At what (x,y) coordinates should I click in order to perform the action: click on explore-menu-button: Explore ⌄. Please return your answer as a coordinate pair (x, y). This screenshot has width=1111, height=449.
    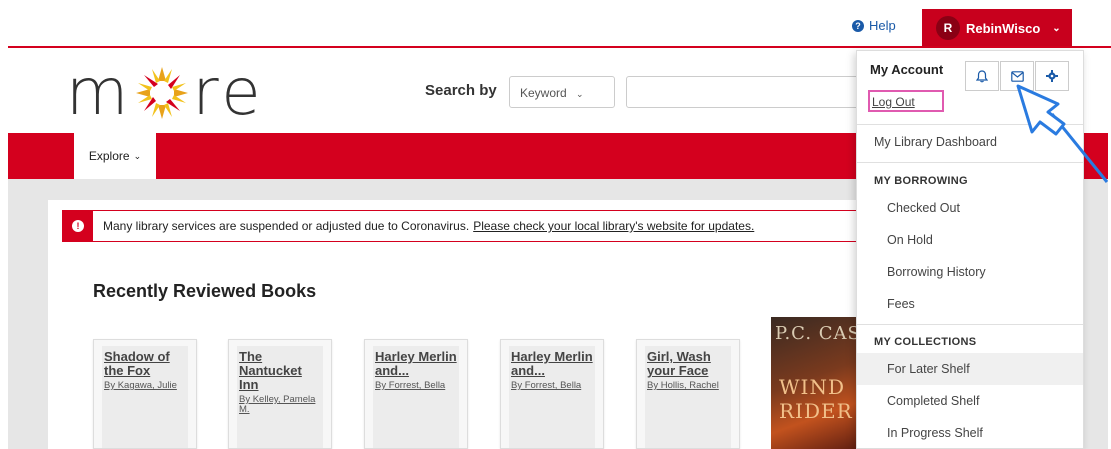
    Looking at the image, I should click on (115, 156).